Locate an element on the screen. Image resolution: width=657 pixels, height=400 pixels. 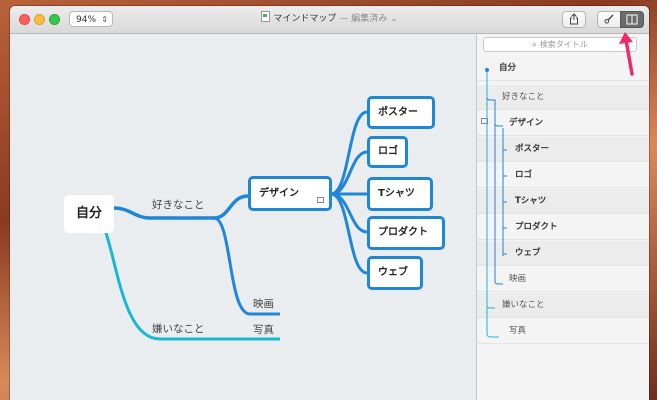
design-node-label: デザイン is located at coordinates (279, 193).